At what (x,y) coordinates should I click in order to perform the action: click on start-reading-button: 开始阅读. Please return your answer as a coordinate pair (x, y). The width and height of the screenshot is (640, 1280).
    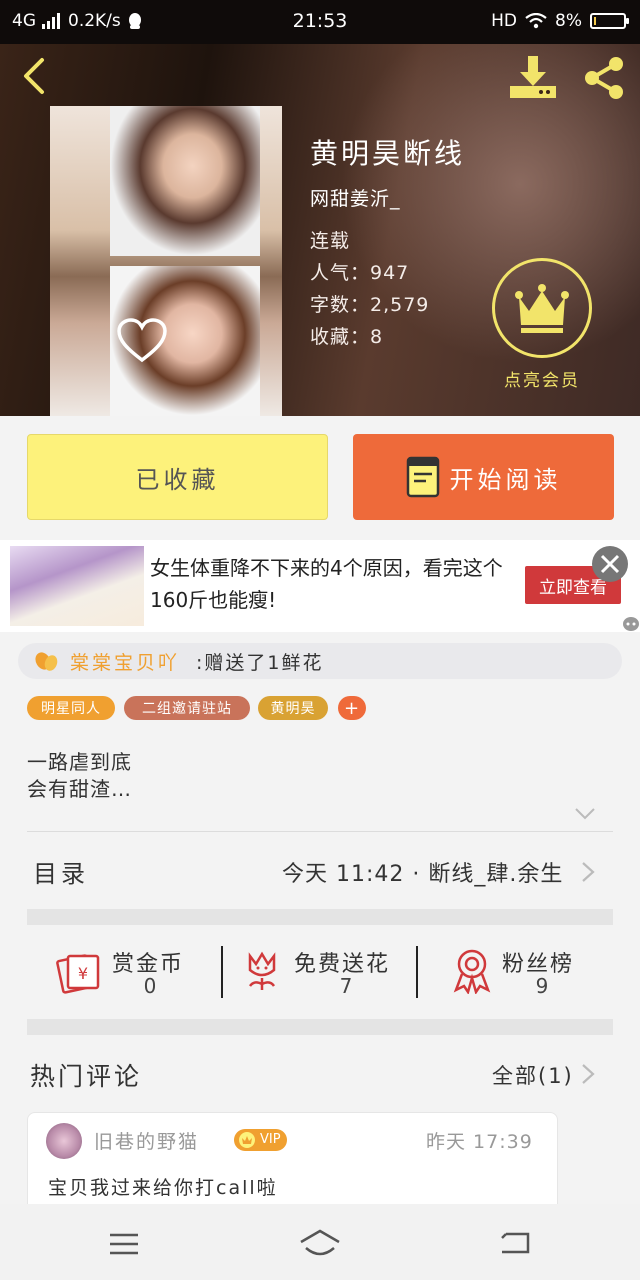
    Looking at the image, I should click on (483, 477).